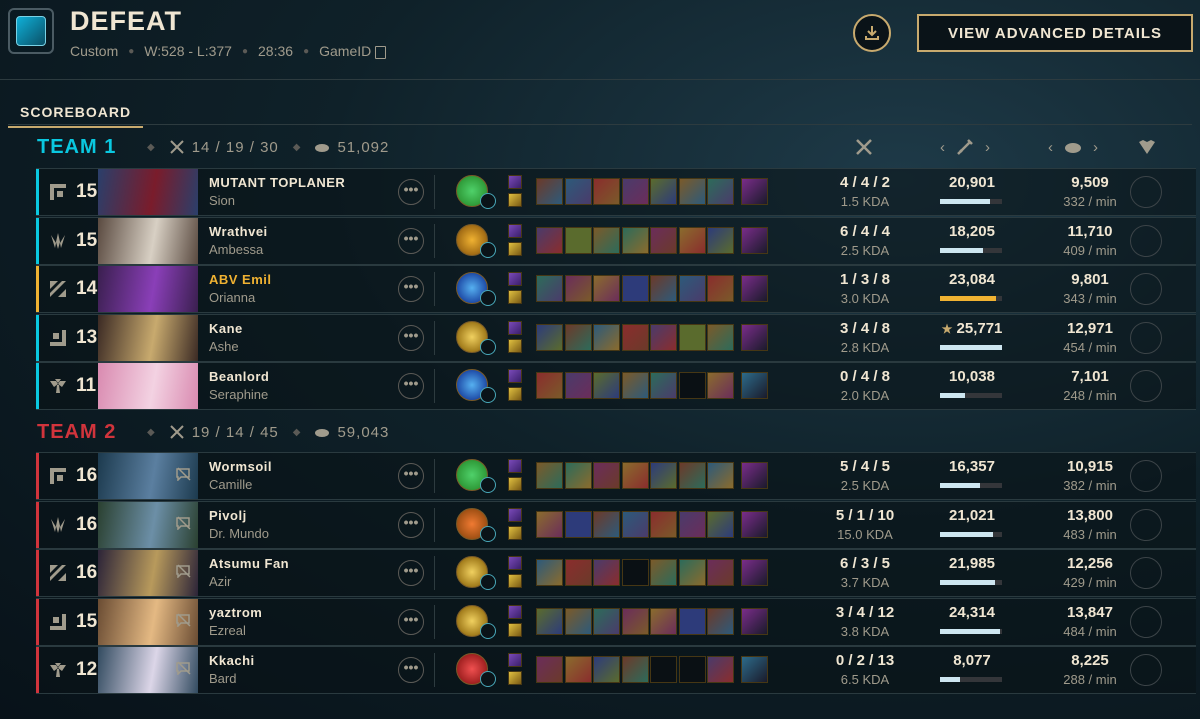 The height and width of the screenshot is (719, 1200). I want to click on copy-icon, so click(381, 52).